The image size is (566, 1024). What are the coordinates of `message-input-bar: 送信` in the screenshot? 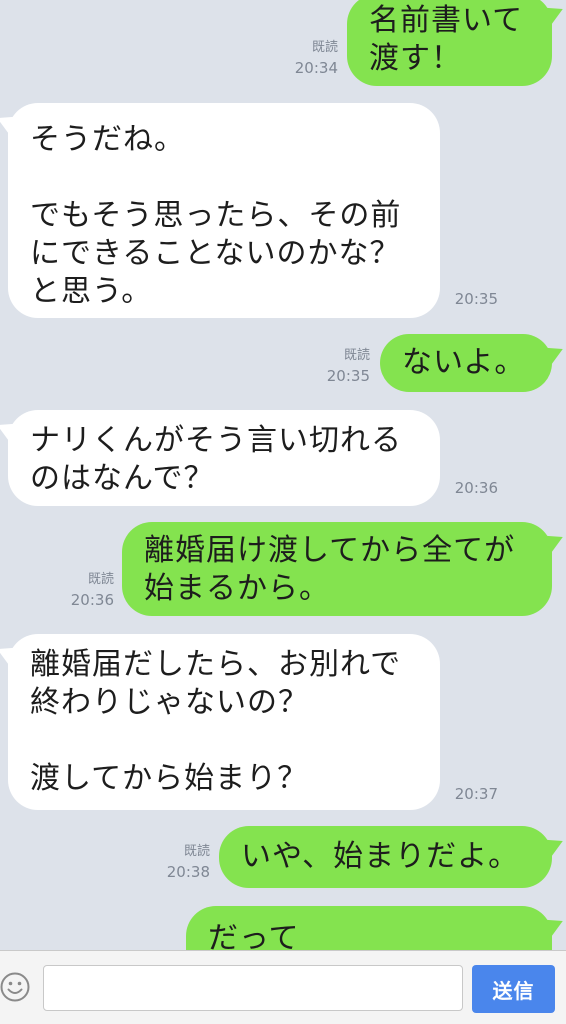 It's located at (283, 987).